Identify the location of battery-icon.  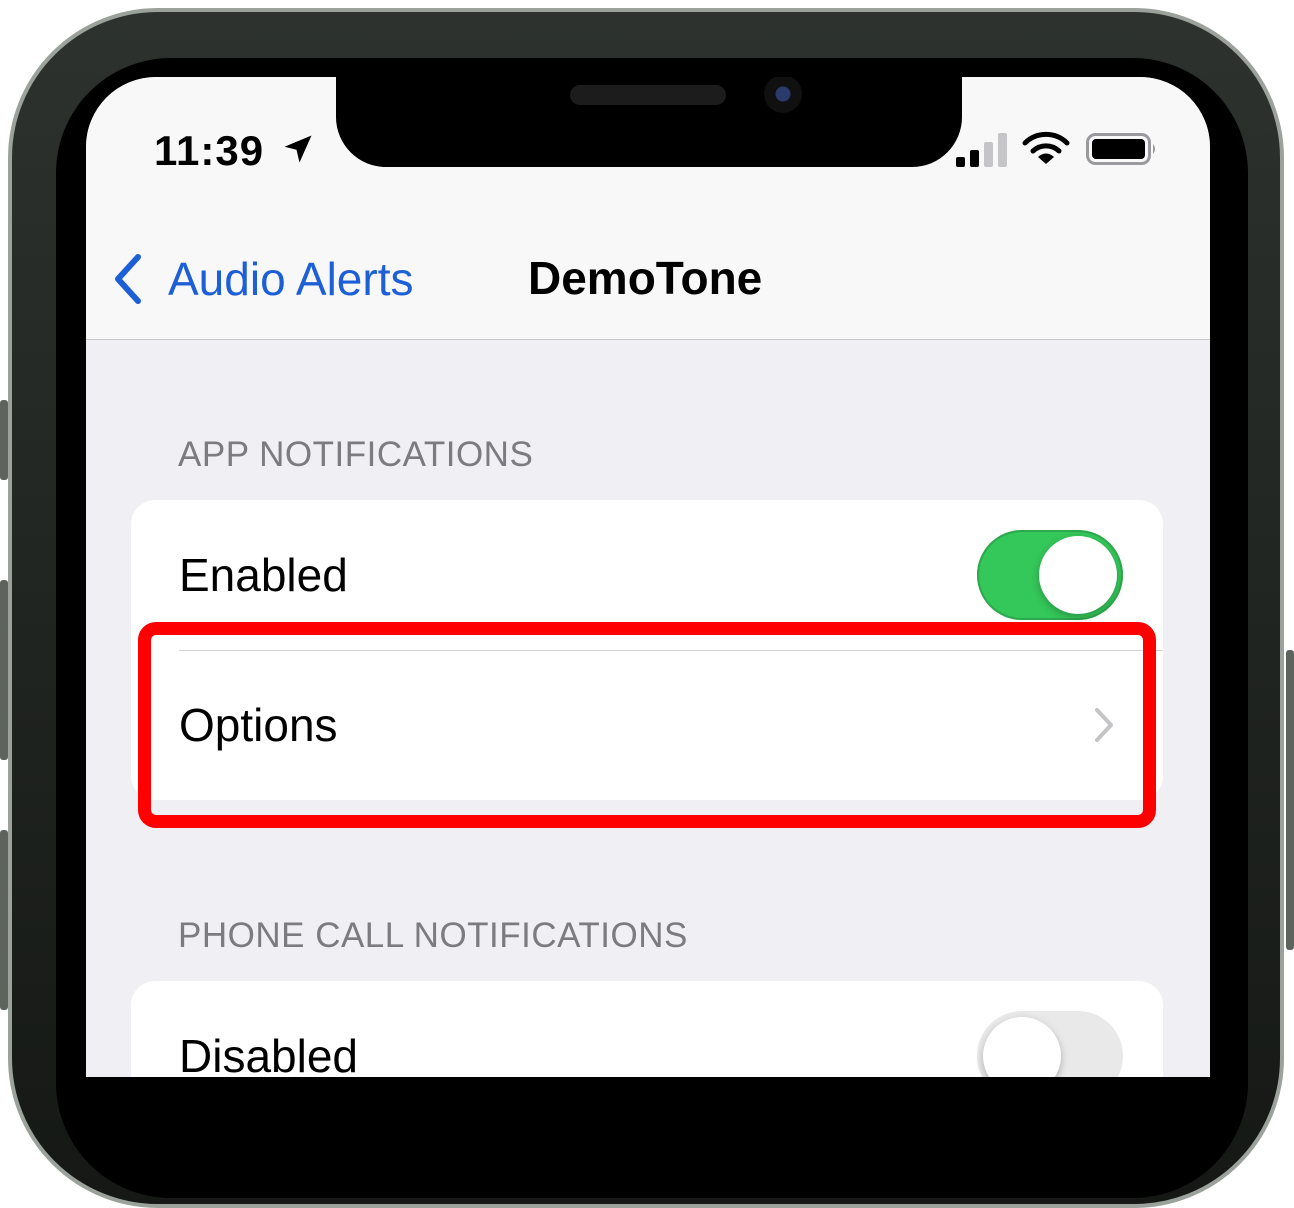
(1120, 149).